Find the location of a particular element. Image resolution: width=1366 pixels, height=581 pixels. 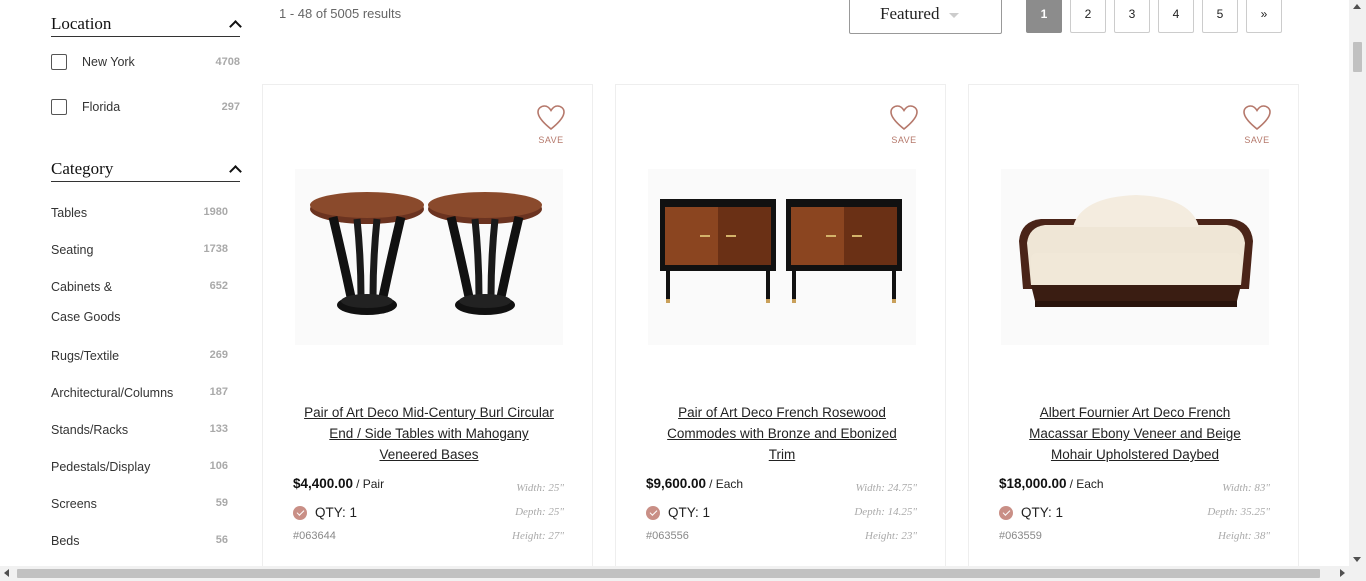

dimension-width: Width: 24.75" is located at coordinates (886, 488).